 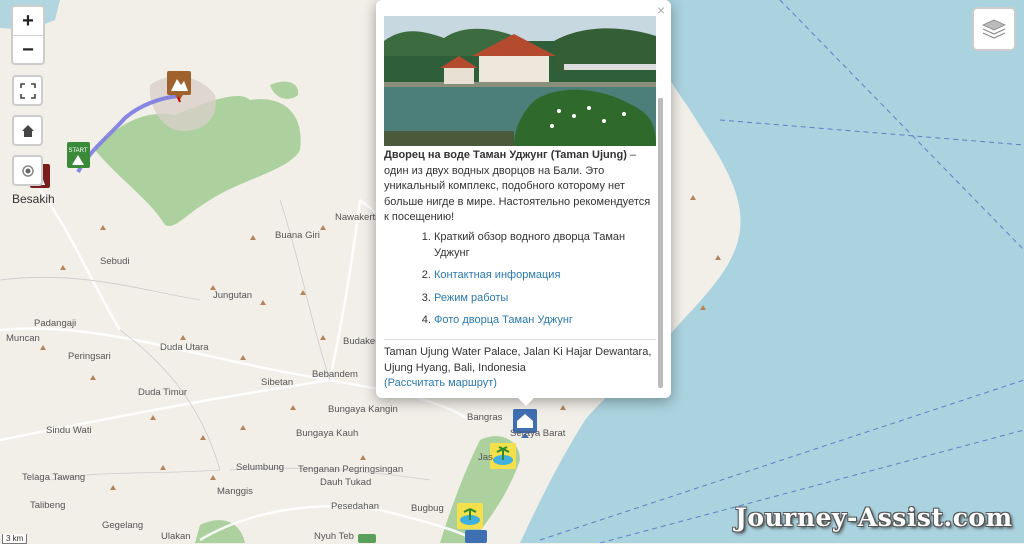 I want to click on place-label: Duda Timur, so click(x=163, y=392).